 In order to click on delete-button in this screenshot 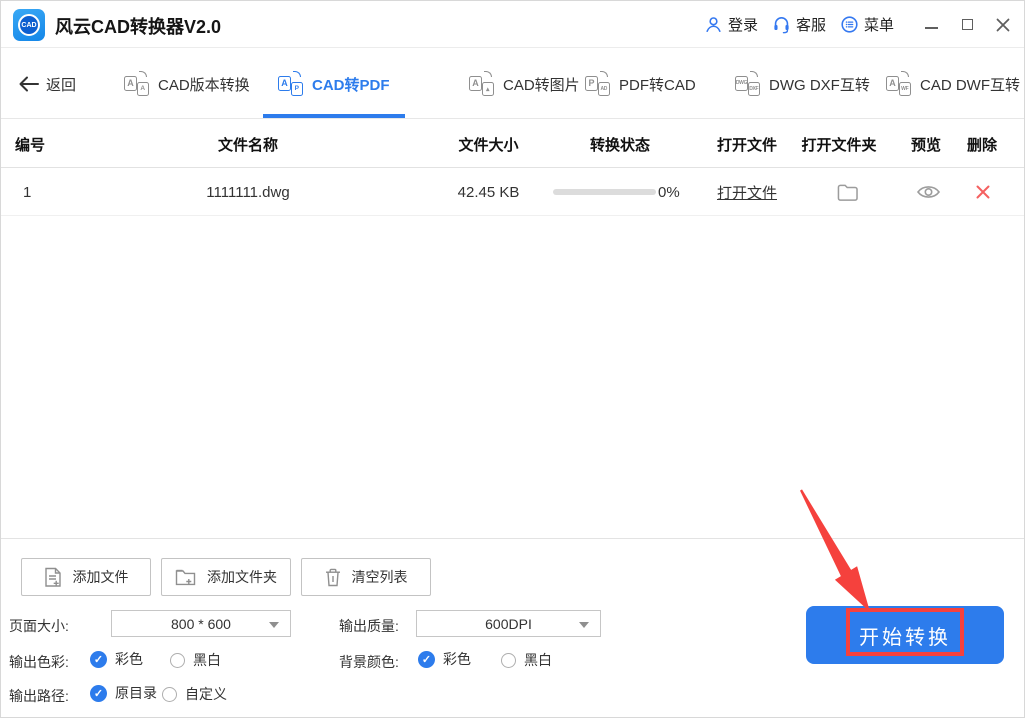, I will do `click(983, 192)`.